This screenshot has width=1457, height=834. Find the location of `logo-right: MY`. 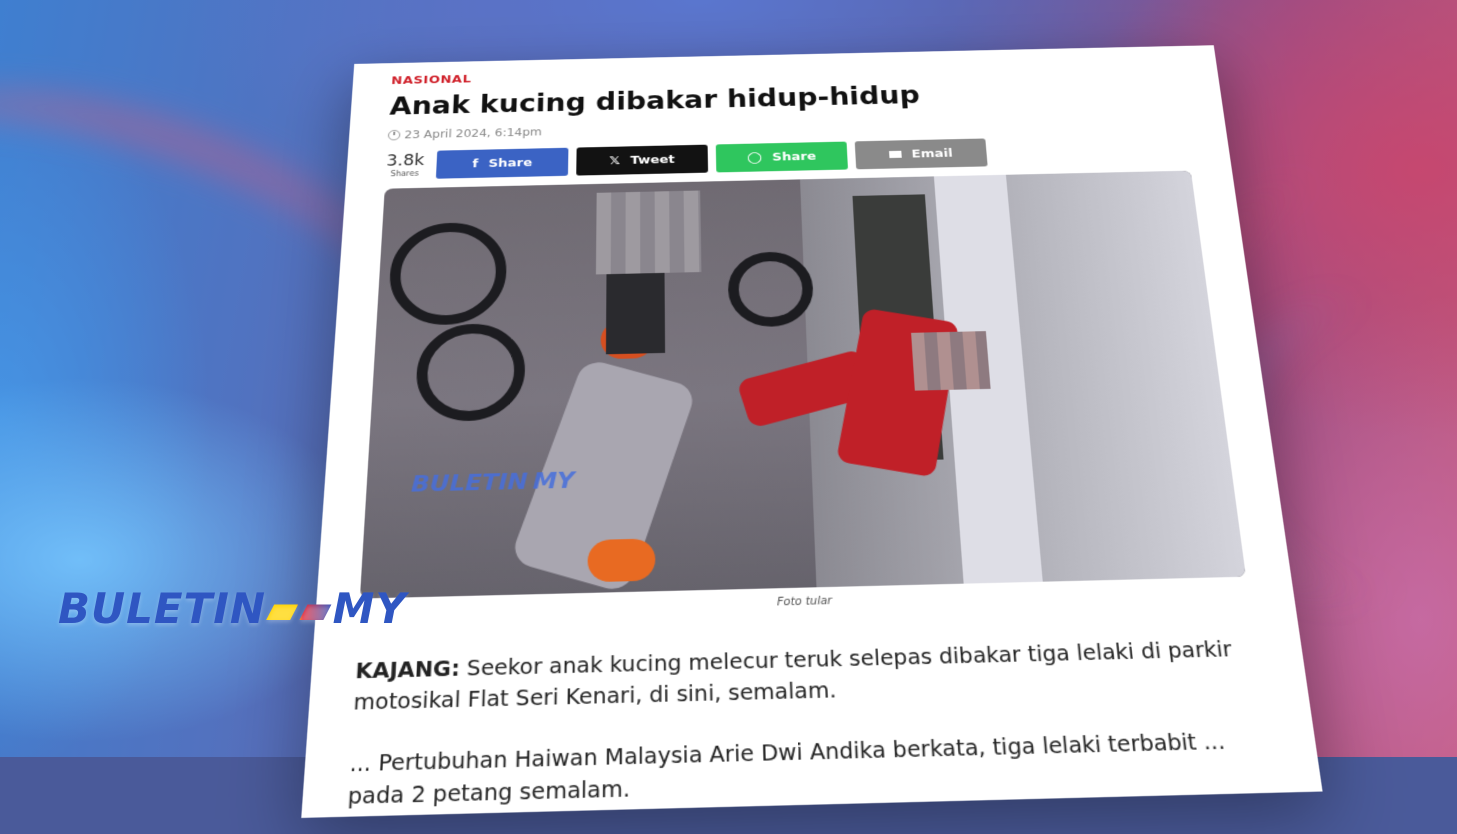

logo-right: MY is located at coordinates (369, 608).